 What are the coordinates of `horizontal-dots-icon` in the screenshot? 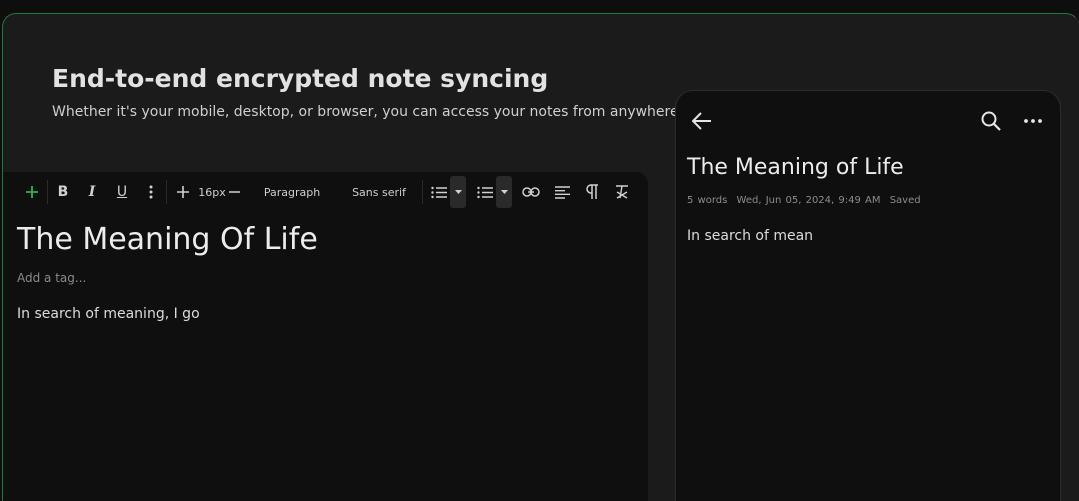 It's located at (1033, 121).